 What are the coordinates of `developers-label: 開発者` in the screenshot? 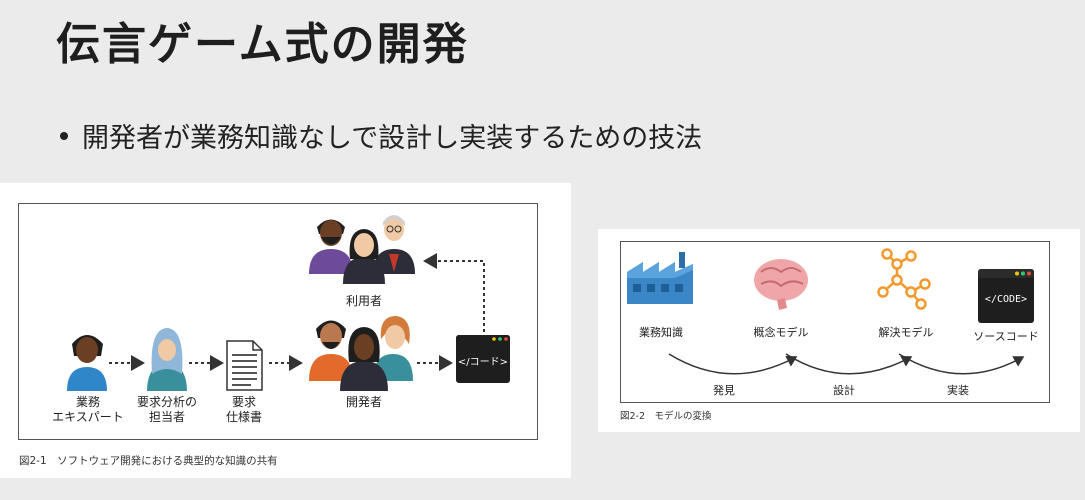 It's located at (363, 402).